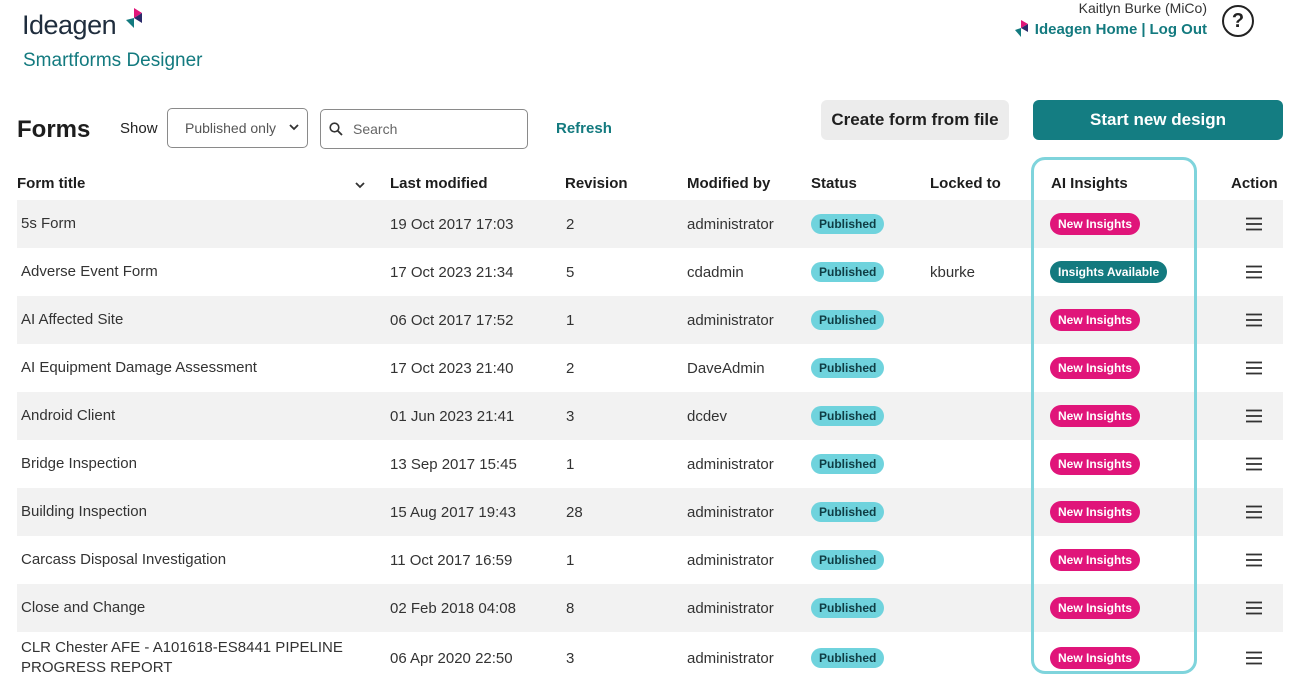 This screenshot has height=679, width=1302. I want to click on form-title: AI Affected Site, so click(72, 320).